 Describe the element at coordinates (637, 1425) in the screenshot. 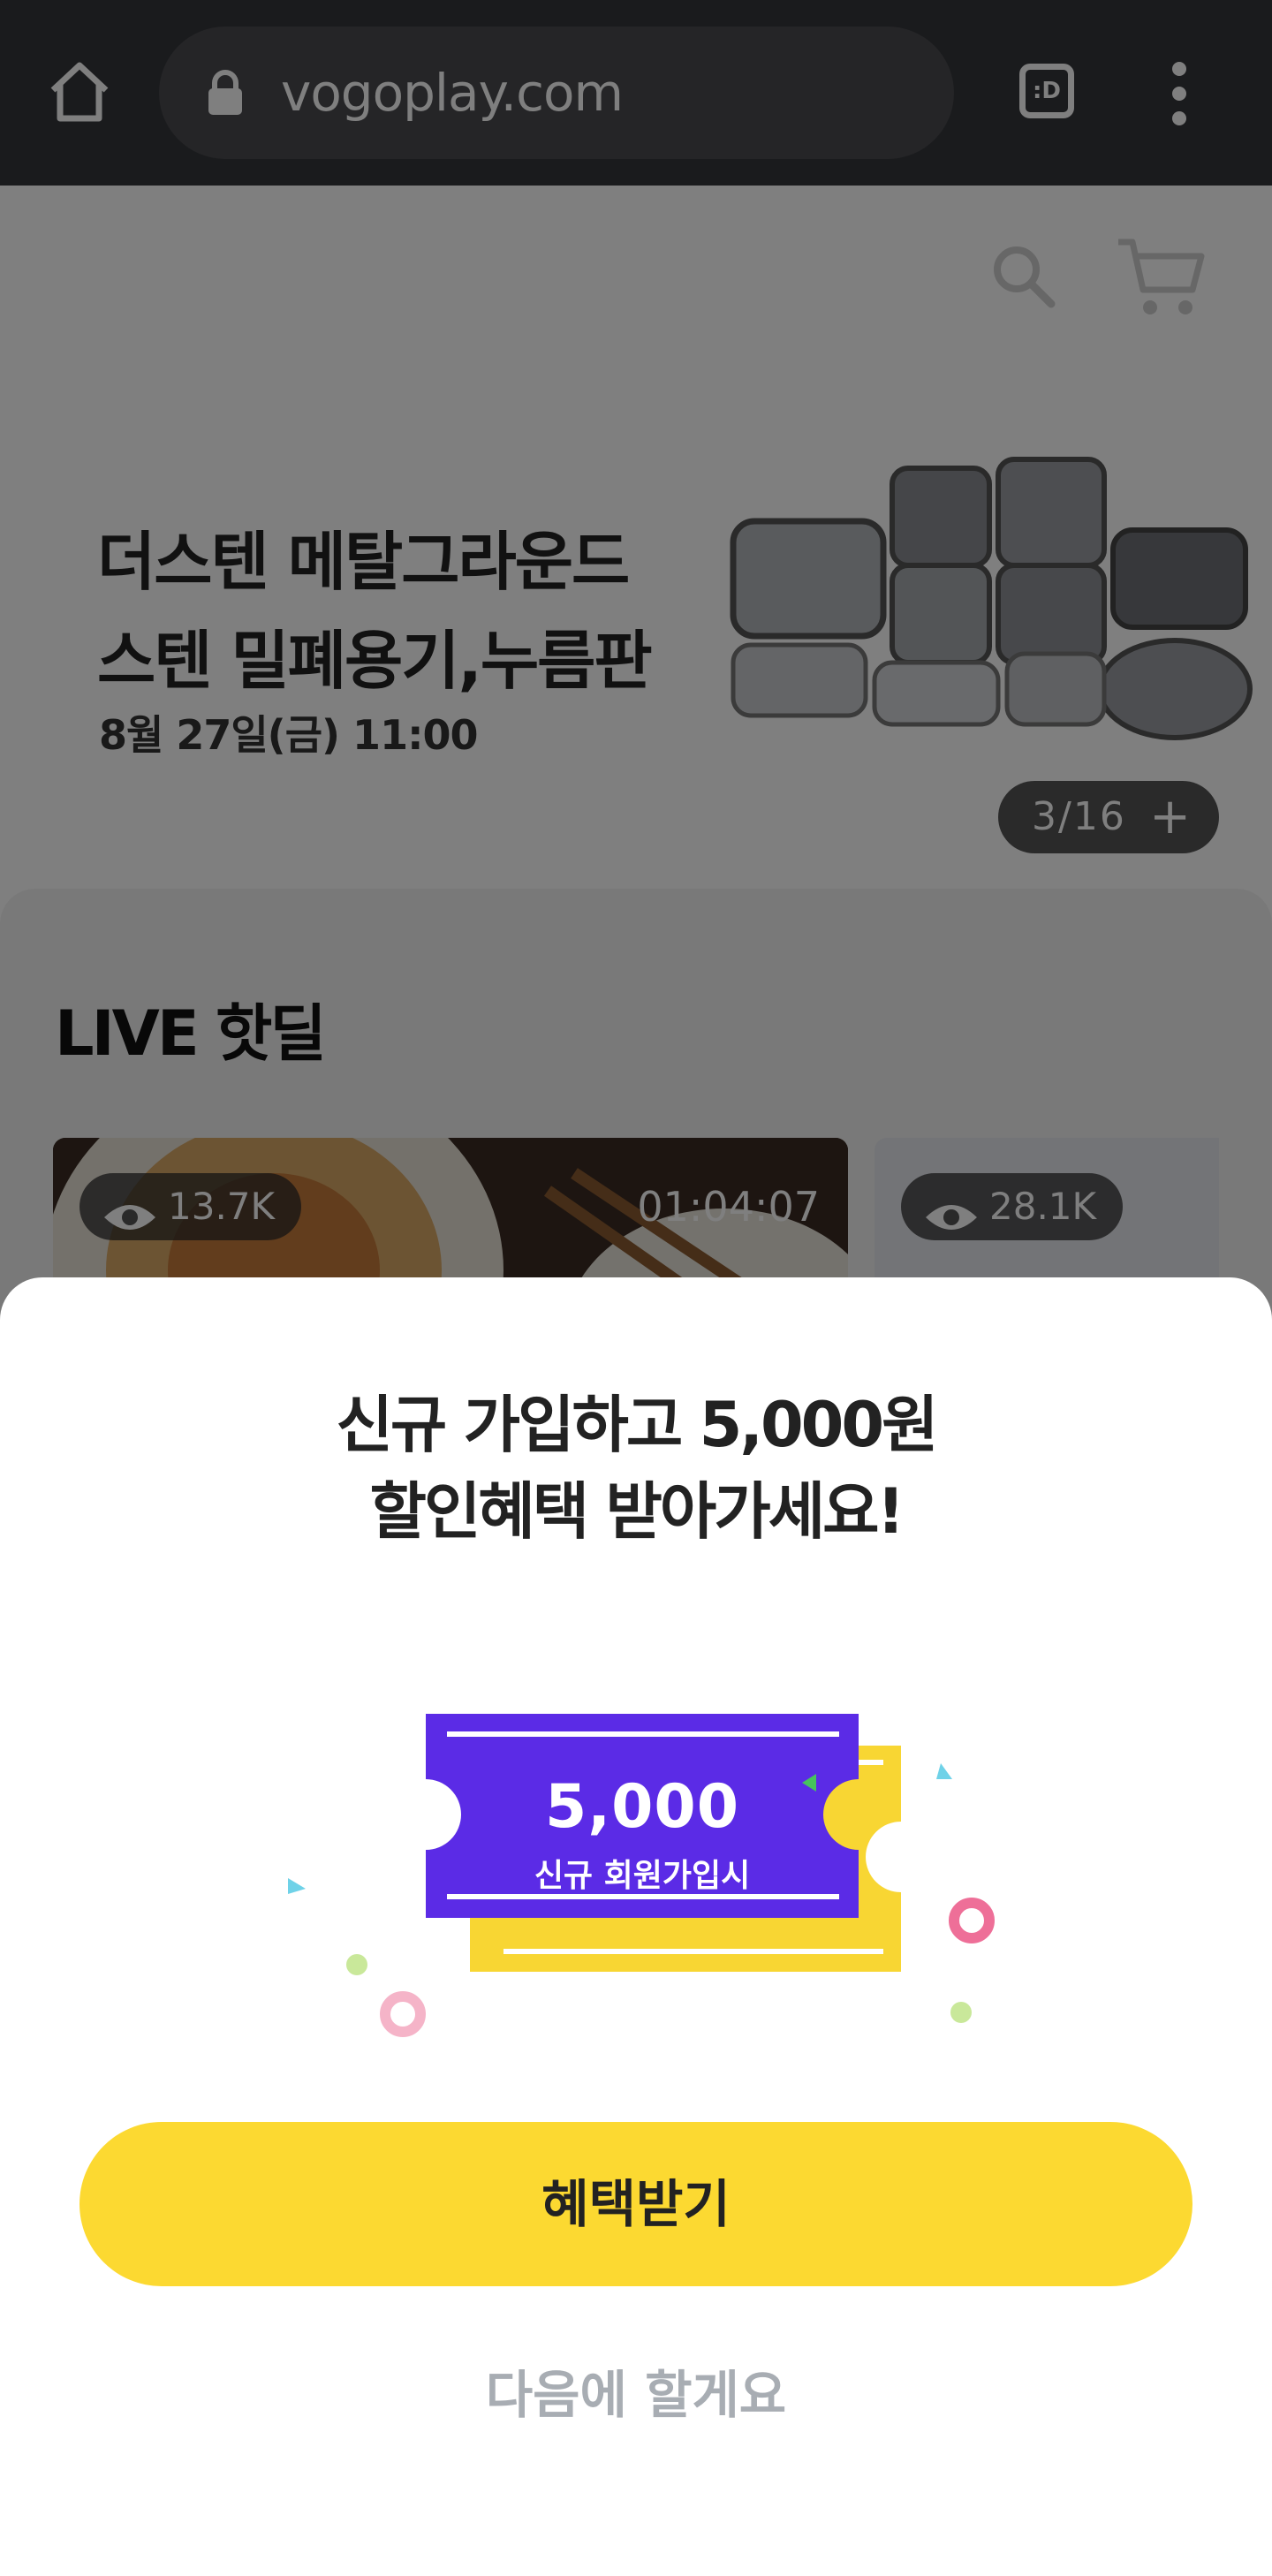

I see `sheet-title-line: 신규 가입하고 5,000원` at that location.